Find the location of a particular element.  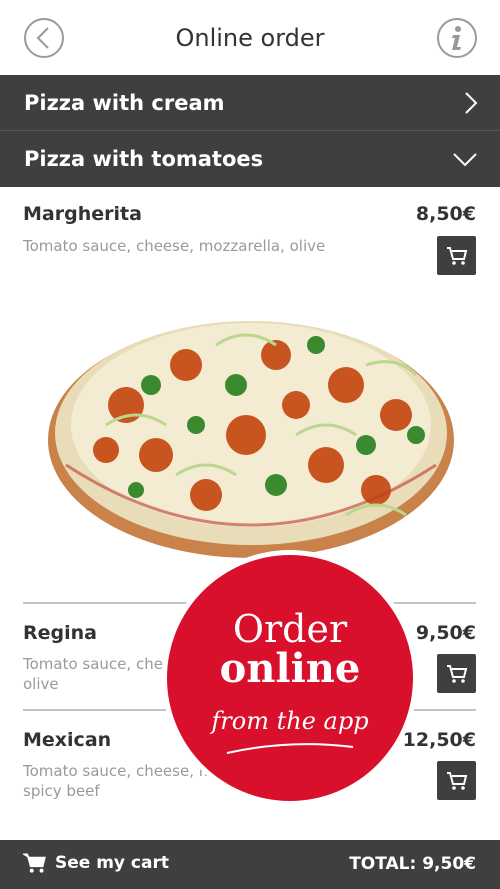

order-online-badge: Order online from the app is located at coordinates (290, 678).